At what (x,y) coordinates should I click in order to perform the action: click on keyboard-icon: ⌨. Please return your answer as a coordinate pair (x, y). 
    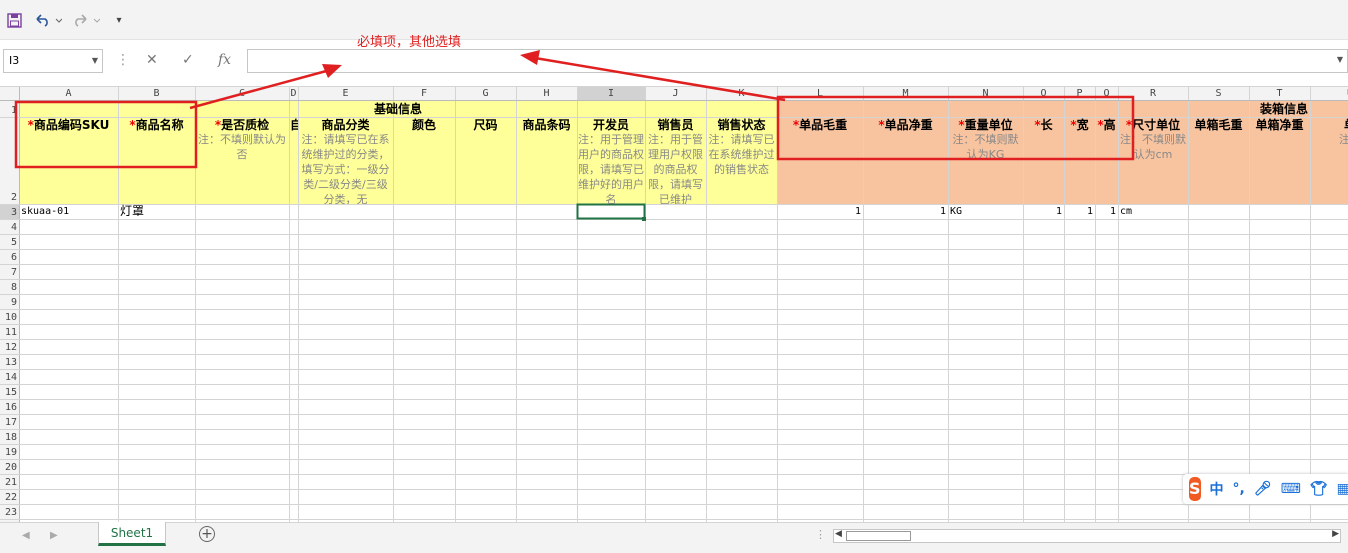
    Looking at the image, I should click on (1291, 489).